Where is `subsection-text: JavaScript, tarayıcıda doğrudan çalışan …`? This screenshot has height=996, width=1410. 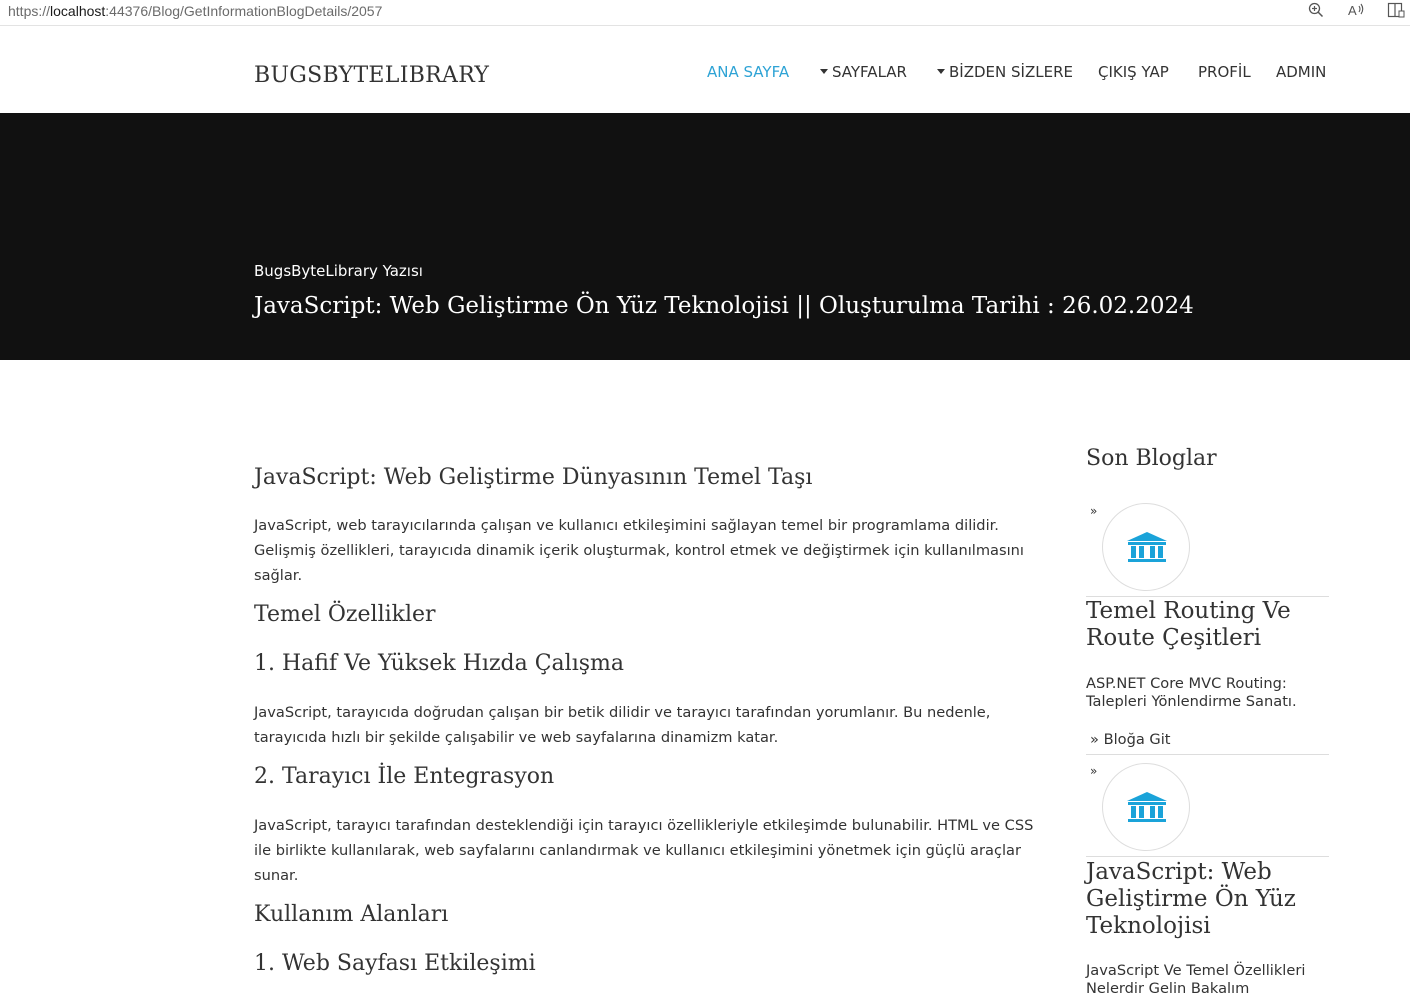 subsection-text: JavaScript, tarayıcıda doğrudan çalışan … is located at coordinates (622, 725).